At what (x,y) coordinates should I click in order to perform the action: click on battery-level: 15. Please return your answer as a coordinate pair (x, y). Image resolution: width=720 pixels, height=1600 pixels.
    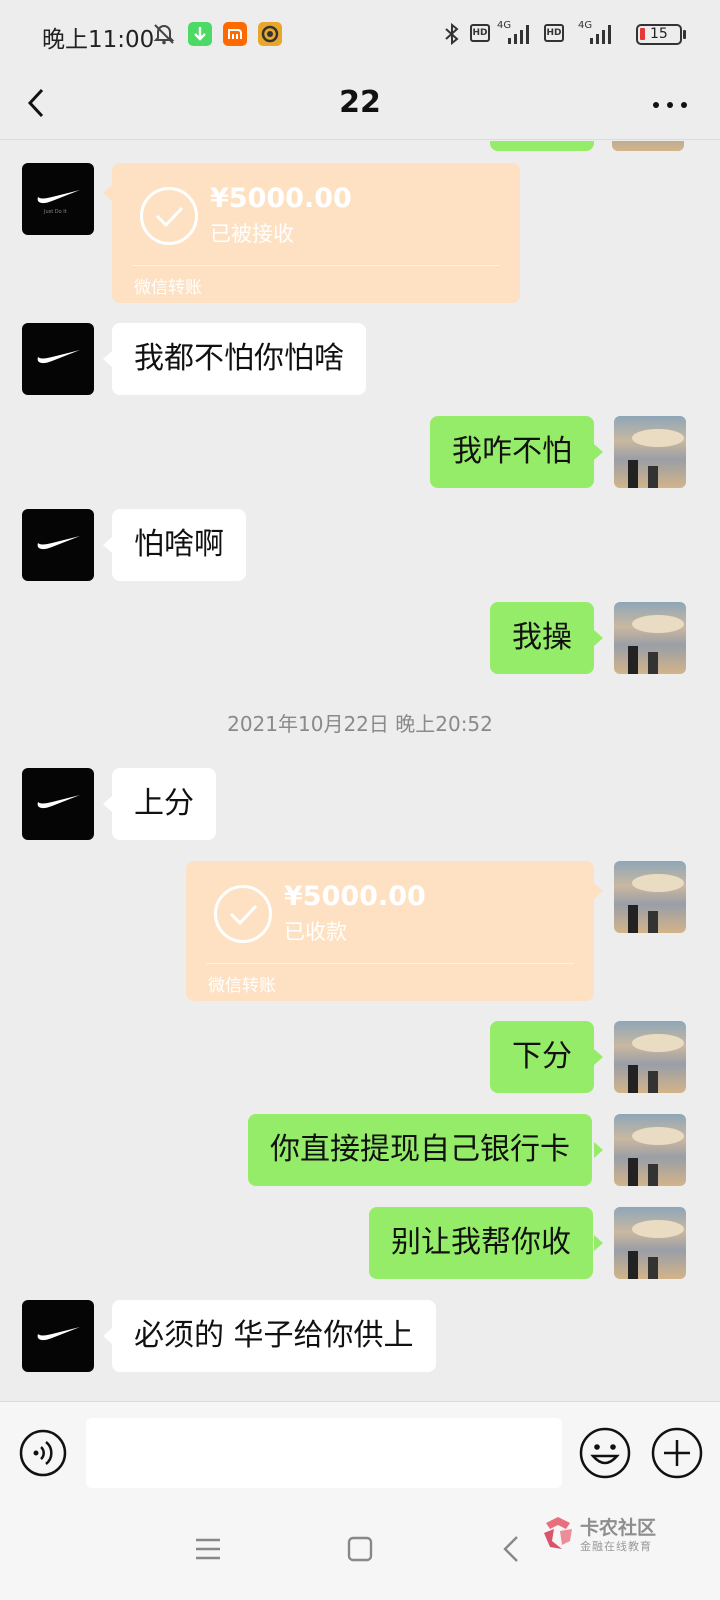
    Looking at the image, I should click on (659, 34).